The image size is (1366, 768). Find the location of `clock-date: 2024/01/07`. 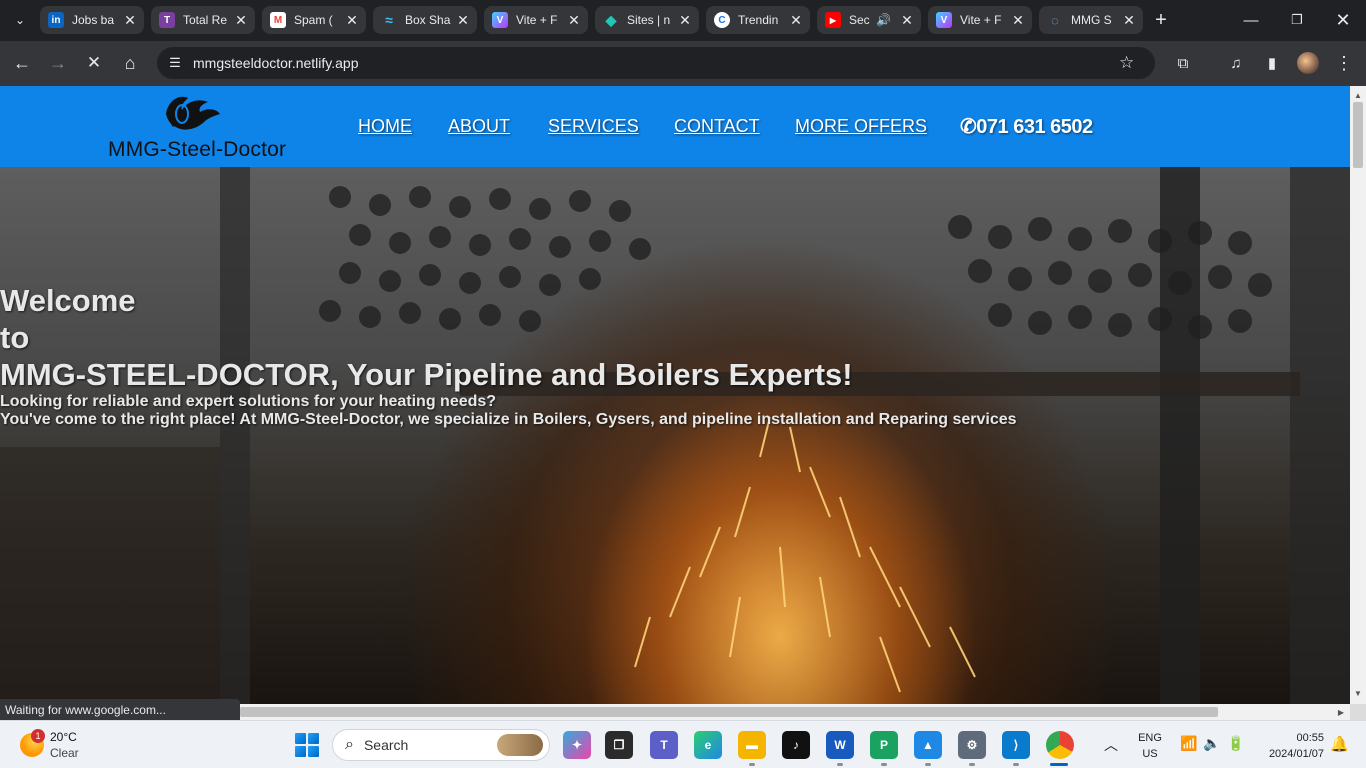

clock-date: 2024/01/07 is located at coordinates (1296, 754).